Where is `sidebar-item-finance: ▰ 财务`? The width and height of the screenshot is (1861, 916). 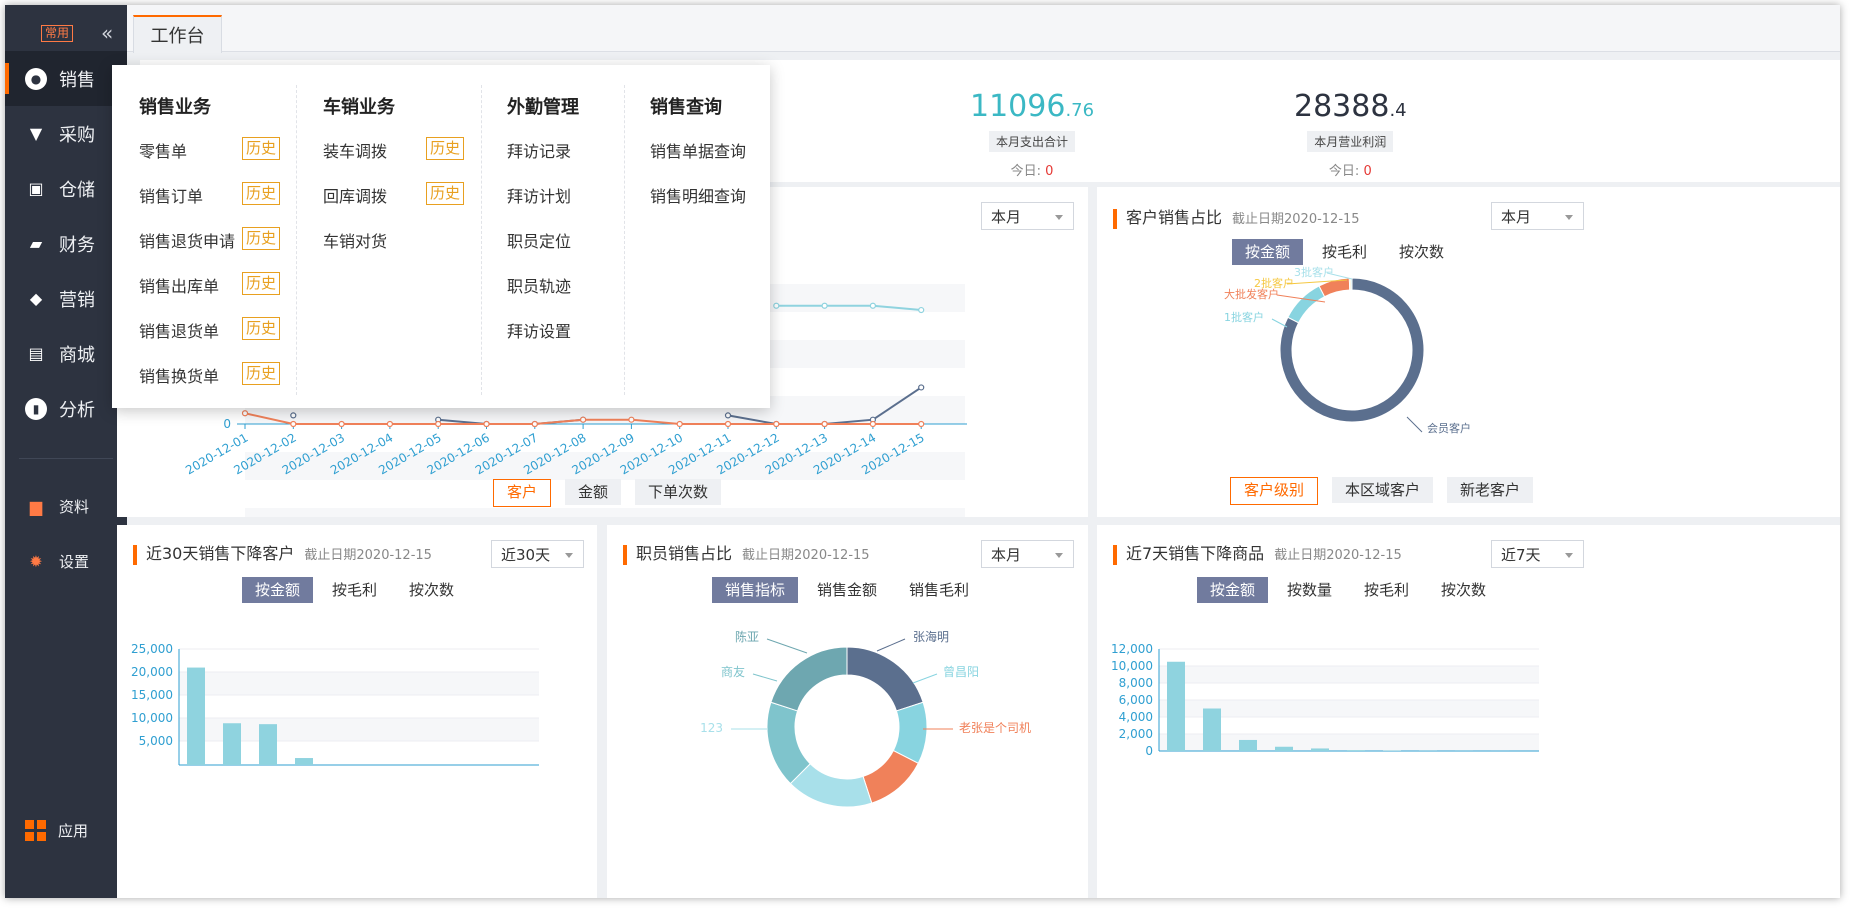
sidebar-item-finance: ▰ 财务 is located at coordinates (66, 243).